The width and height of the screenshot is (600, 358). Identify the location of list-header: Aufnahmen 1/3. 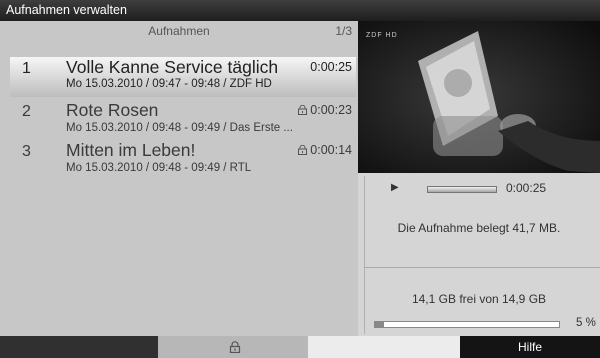
(179, 31).